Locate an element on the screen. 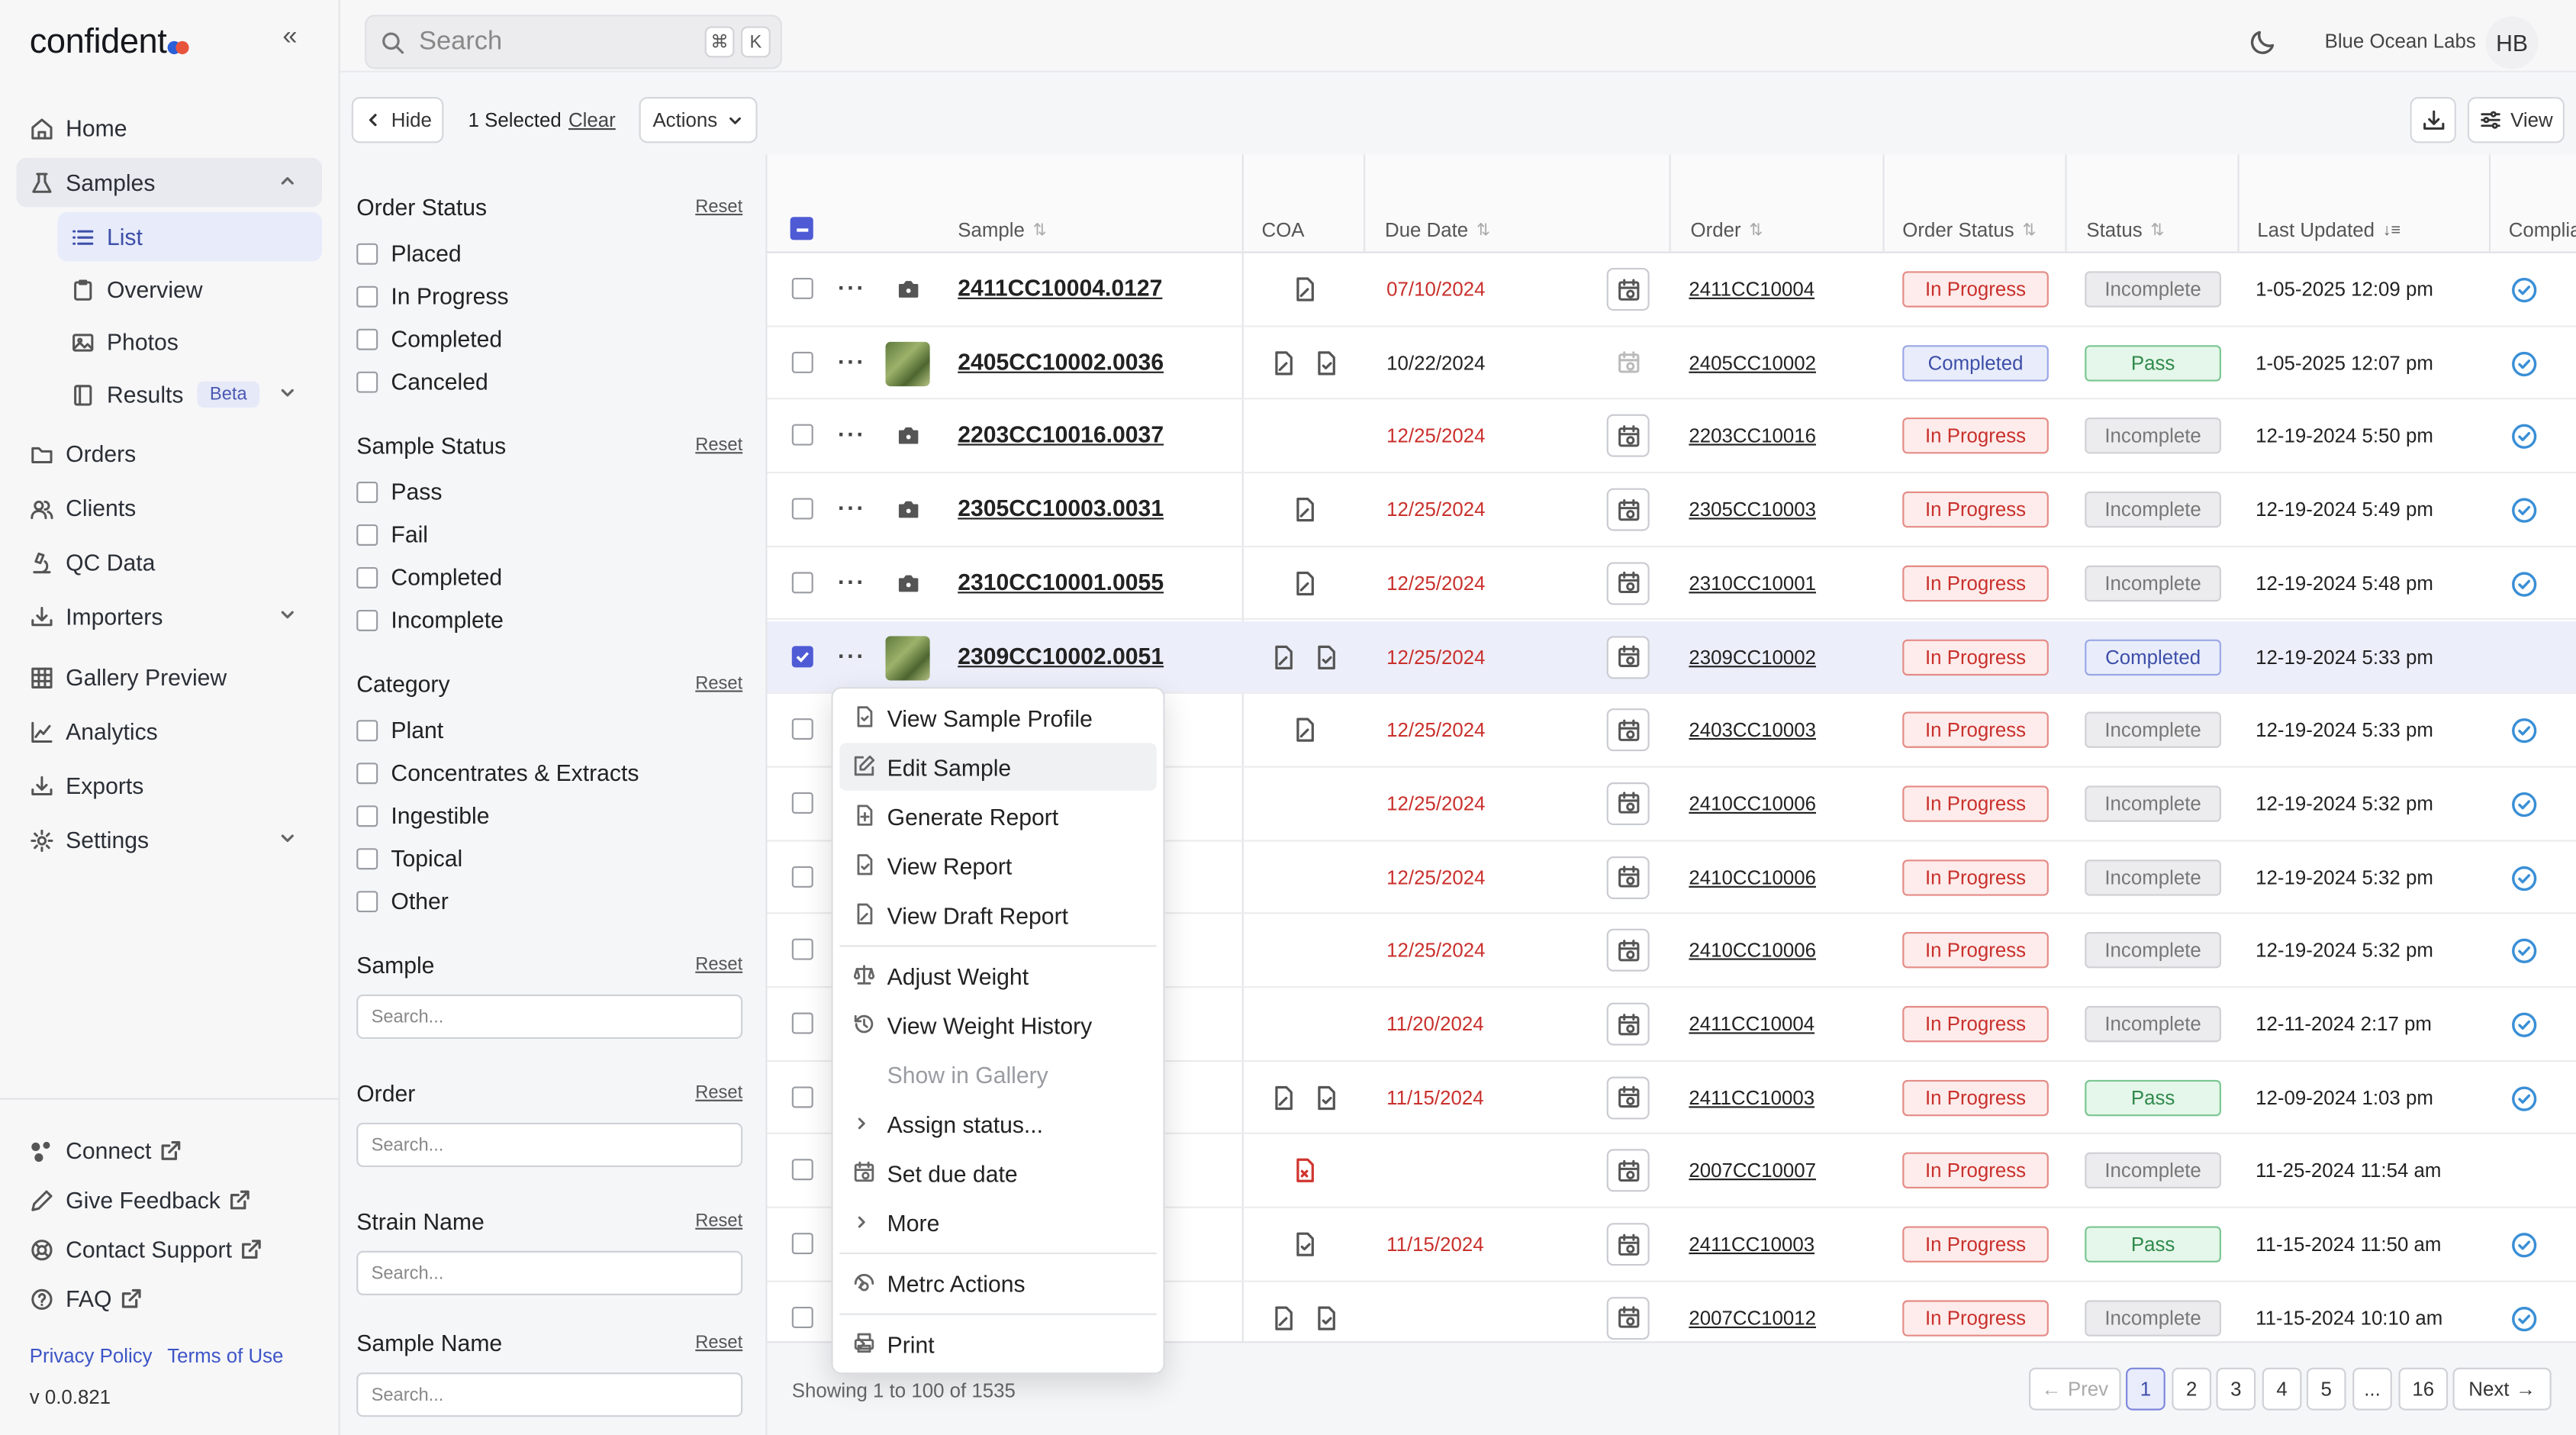 Image resolution: width=2576 pixels, height=1435 pixels. nav-analytics: Analytics is located at coordinates (169, 731).